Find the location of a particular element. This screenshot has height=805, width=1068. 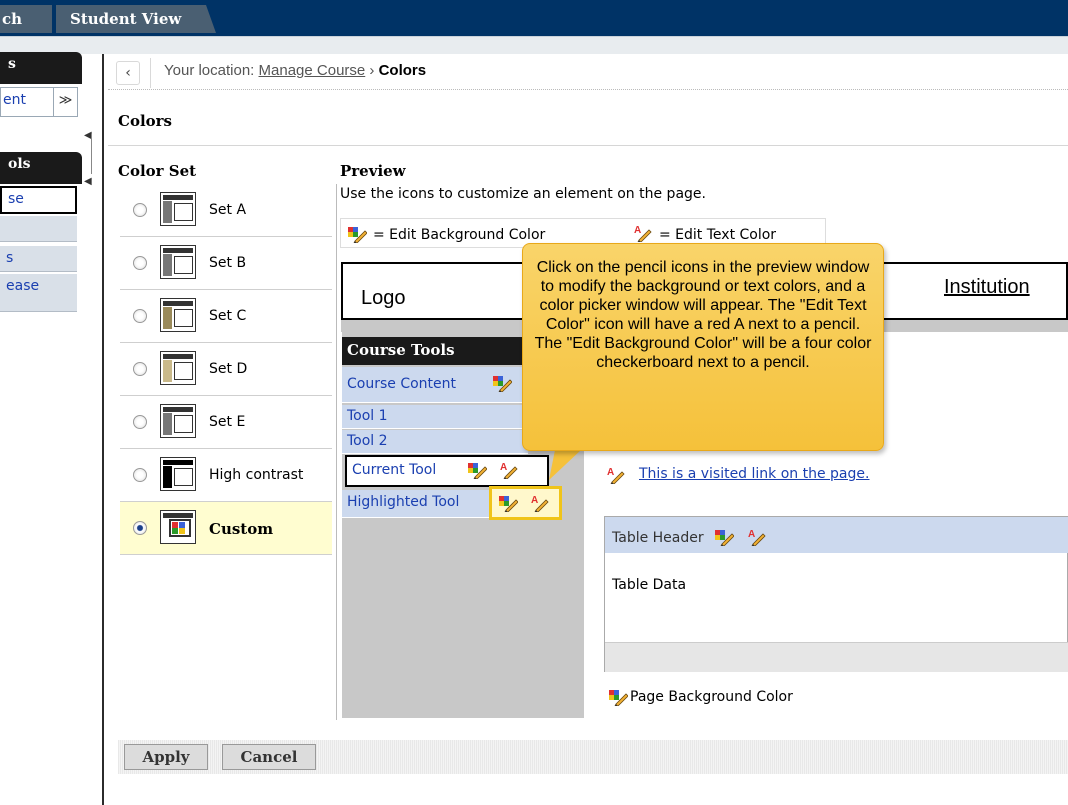

color-set-label: Custom is located at coordinates (241, 529).